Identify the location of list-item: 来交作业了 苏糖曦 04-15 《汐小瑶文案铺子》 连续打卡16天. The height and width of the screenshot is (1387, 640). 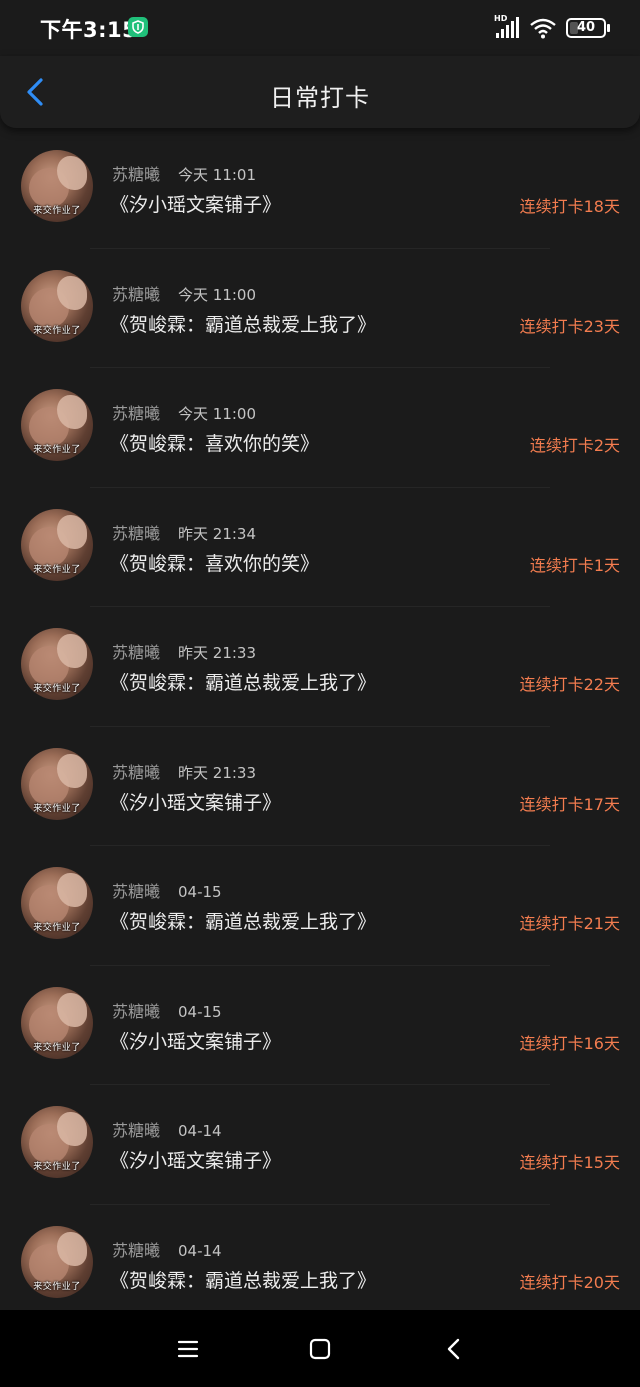
(320, 1024).